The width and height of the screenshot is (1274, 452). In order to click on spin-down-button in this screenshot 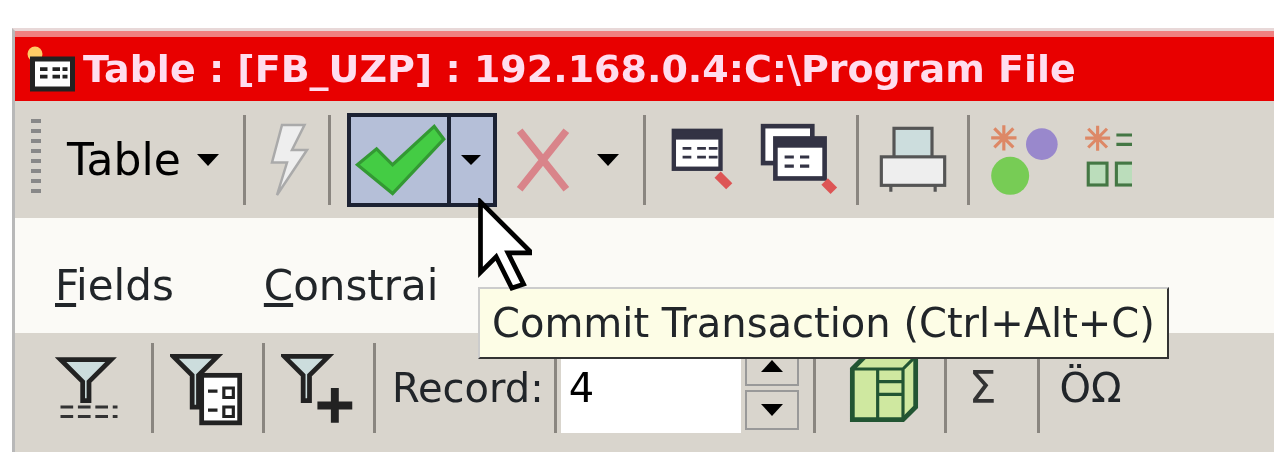, I will do `click(771, 410)`.